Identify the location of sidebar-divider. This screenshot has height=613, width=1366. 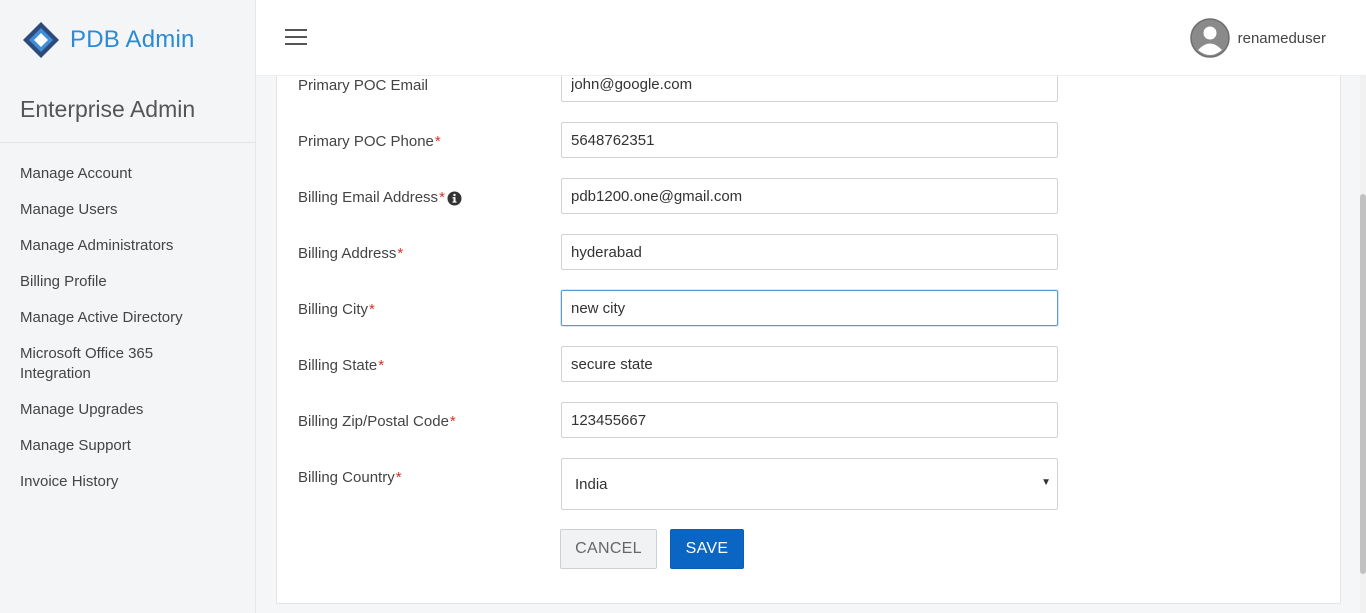
(128, 142).